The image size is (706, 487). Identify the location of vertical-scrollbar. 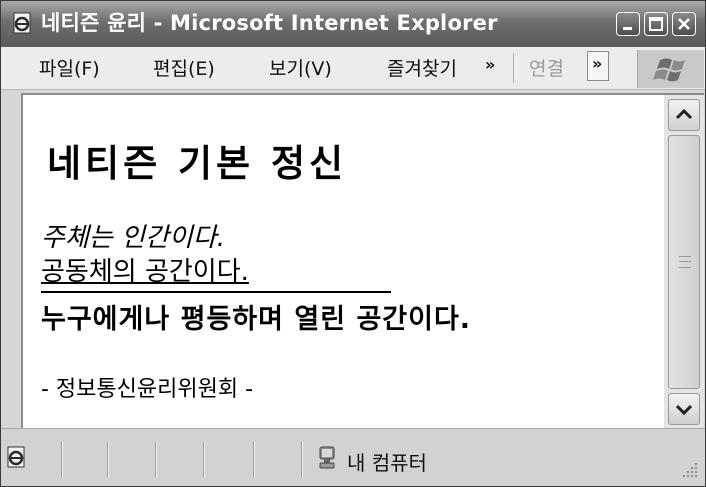
(684, 260).